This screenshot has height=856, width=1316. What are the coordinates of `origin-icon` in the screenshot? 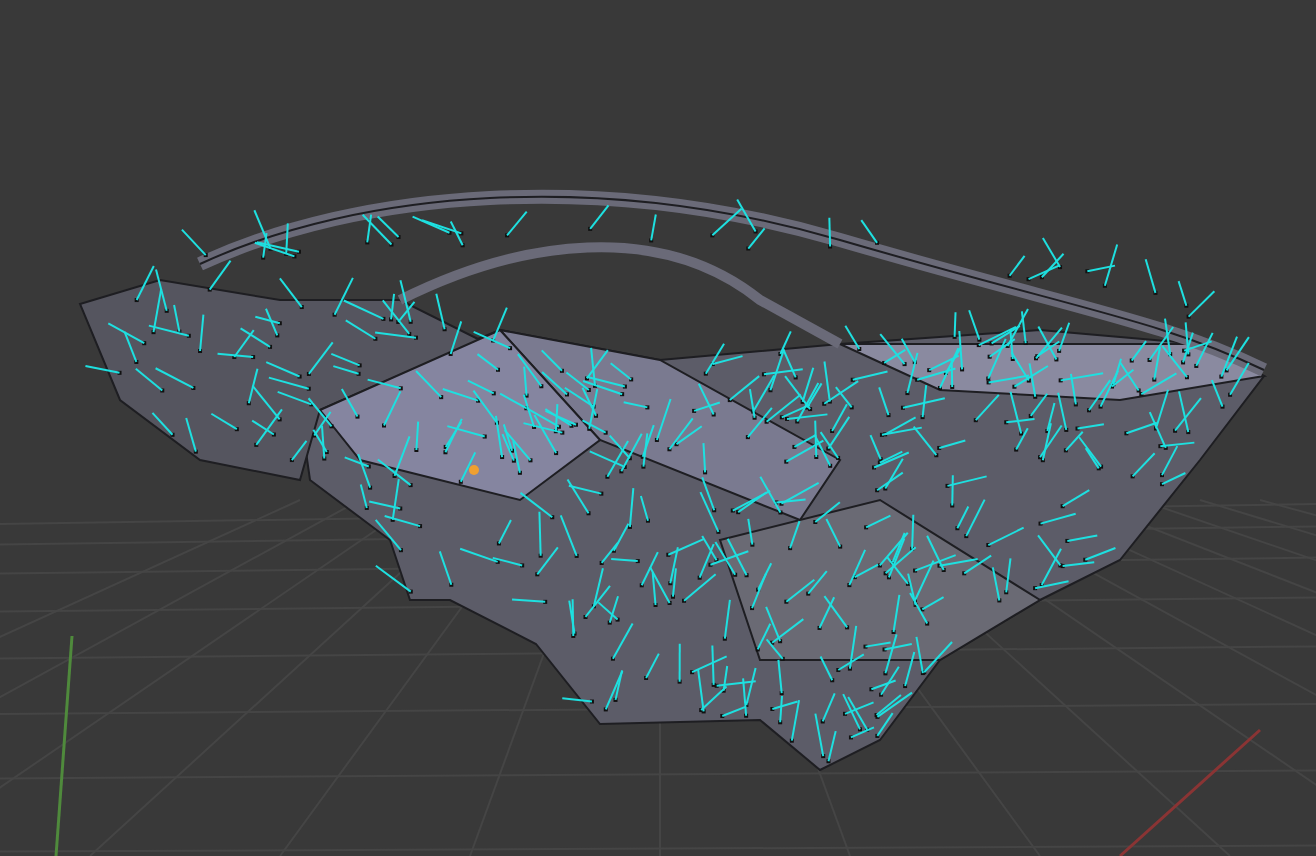 It's located at (474, 470).